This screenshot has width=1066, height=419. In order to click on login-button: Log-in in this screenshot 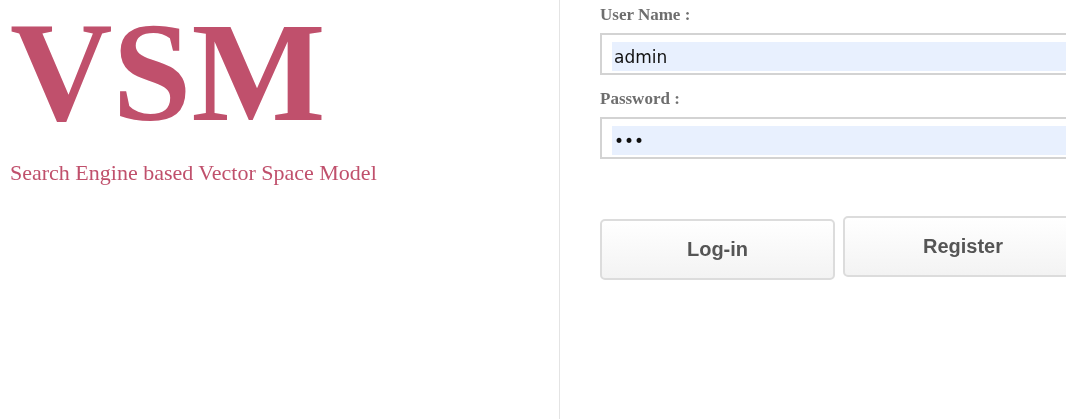, I will do `click(717, 249)`.